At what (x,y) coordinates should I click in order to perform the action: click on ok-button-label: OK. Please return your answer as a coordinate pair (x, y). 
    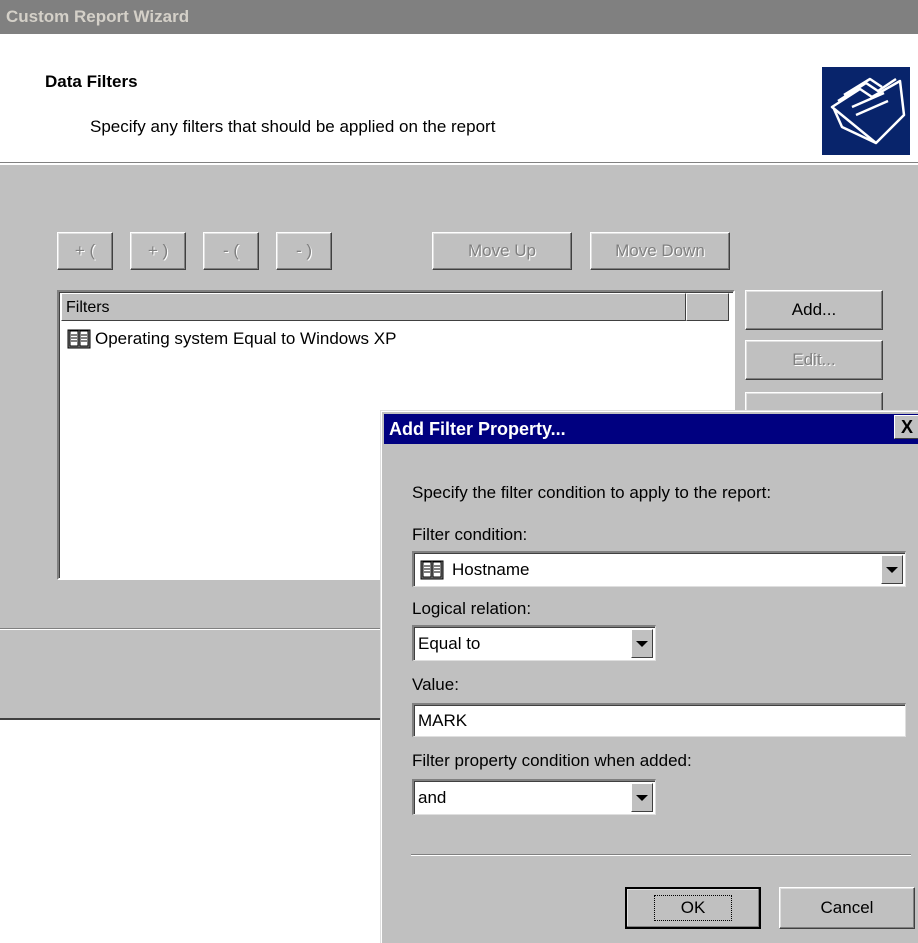
    Looking at the image, I should click on (693, 908).